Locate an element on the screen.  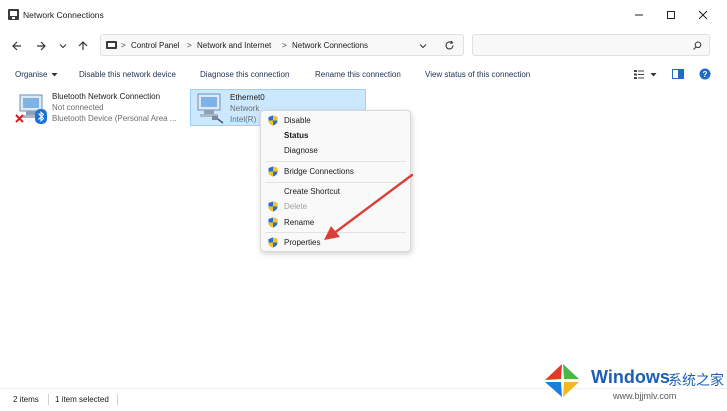
diagnose-connection-button: Diagnose this connection is located at coordinates (244, 74).